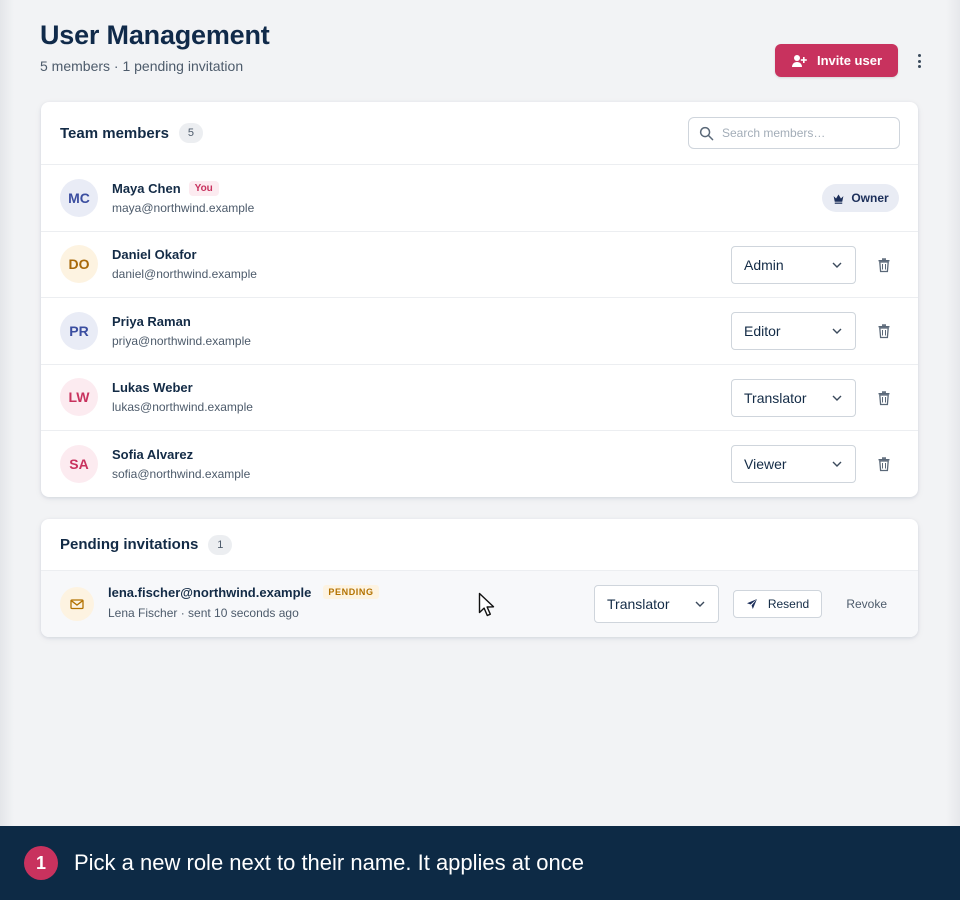 Image resolution: width=960 pixels, height=900 pixels. Describe the element at coordinates (849, 60) in the screenshot. I see `invite-user-label: Invite user` at that location.